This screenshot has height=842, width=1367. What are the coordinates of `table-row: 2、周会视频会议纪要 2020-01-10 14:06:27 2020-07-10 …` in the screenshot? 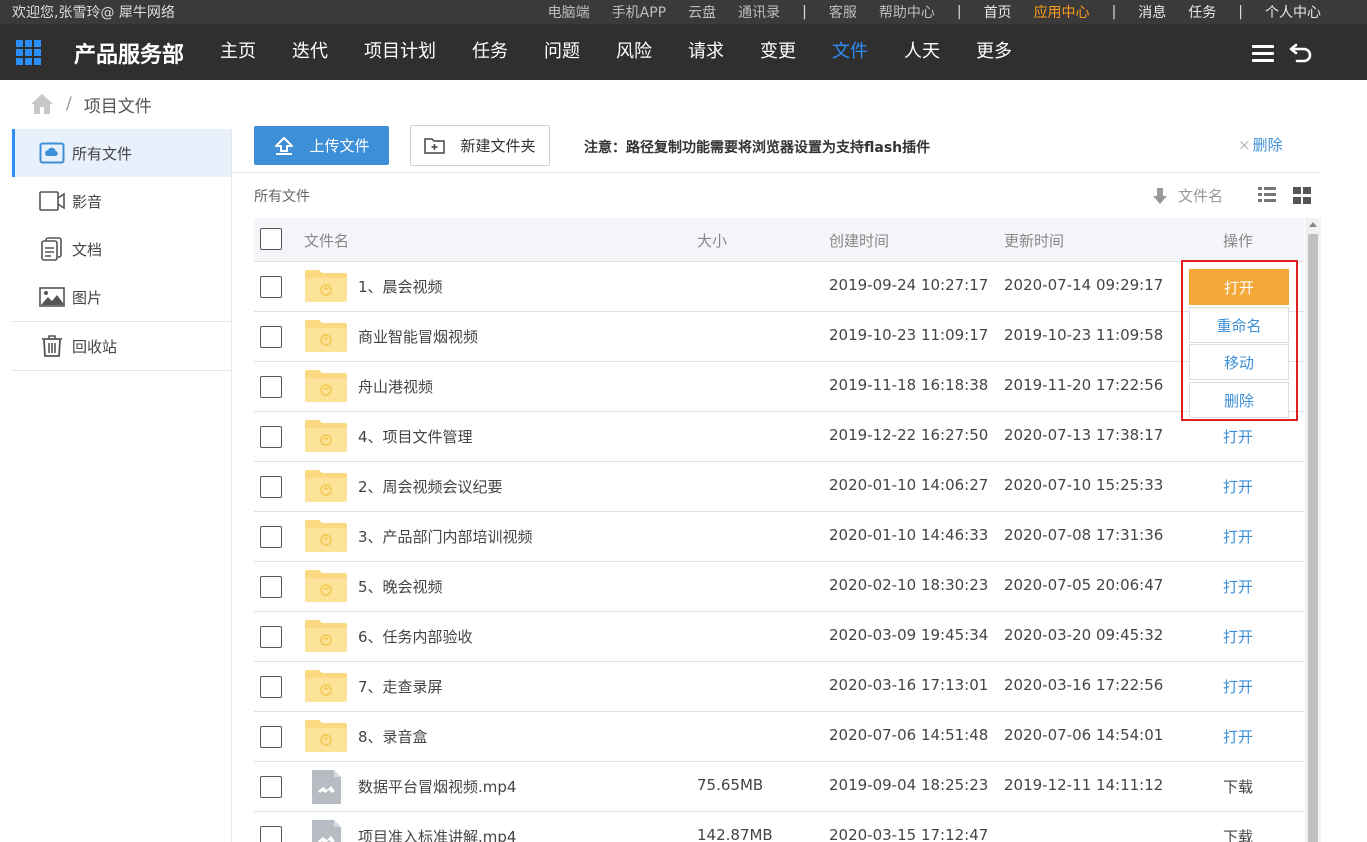 It's located at (779, 487).